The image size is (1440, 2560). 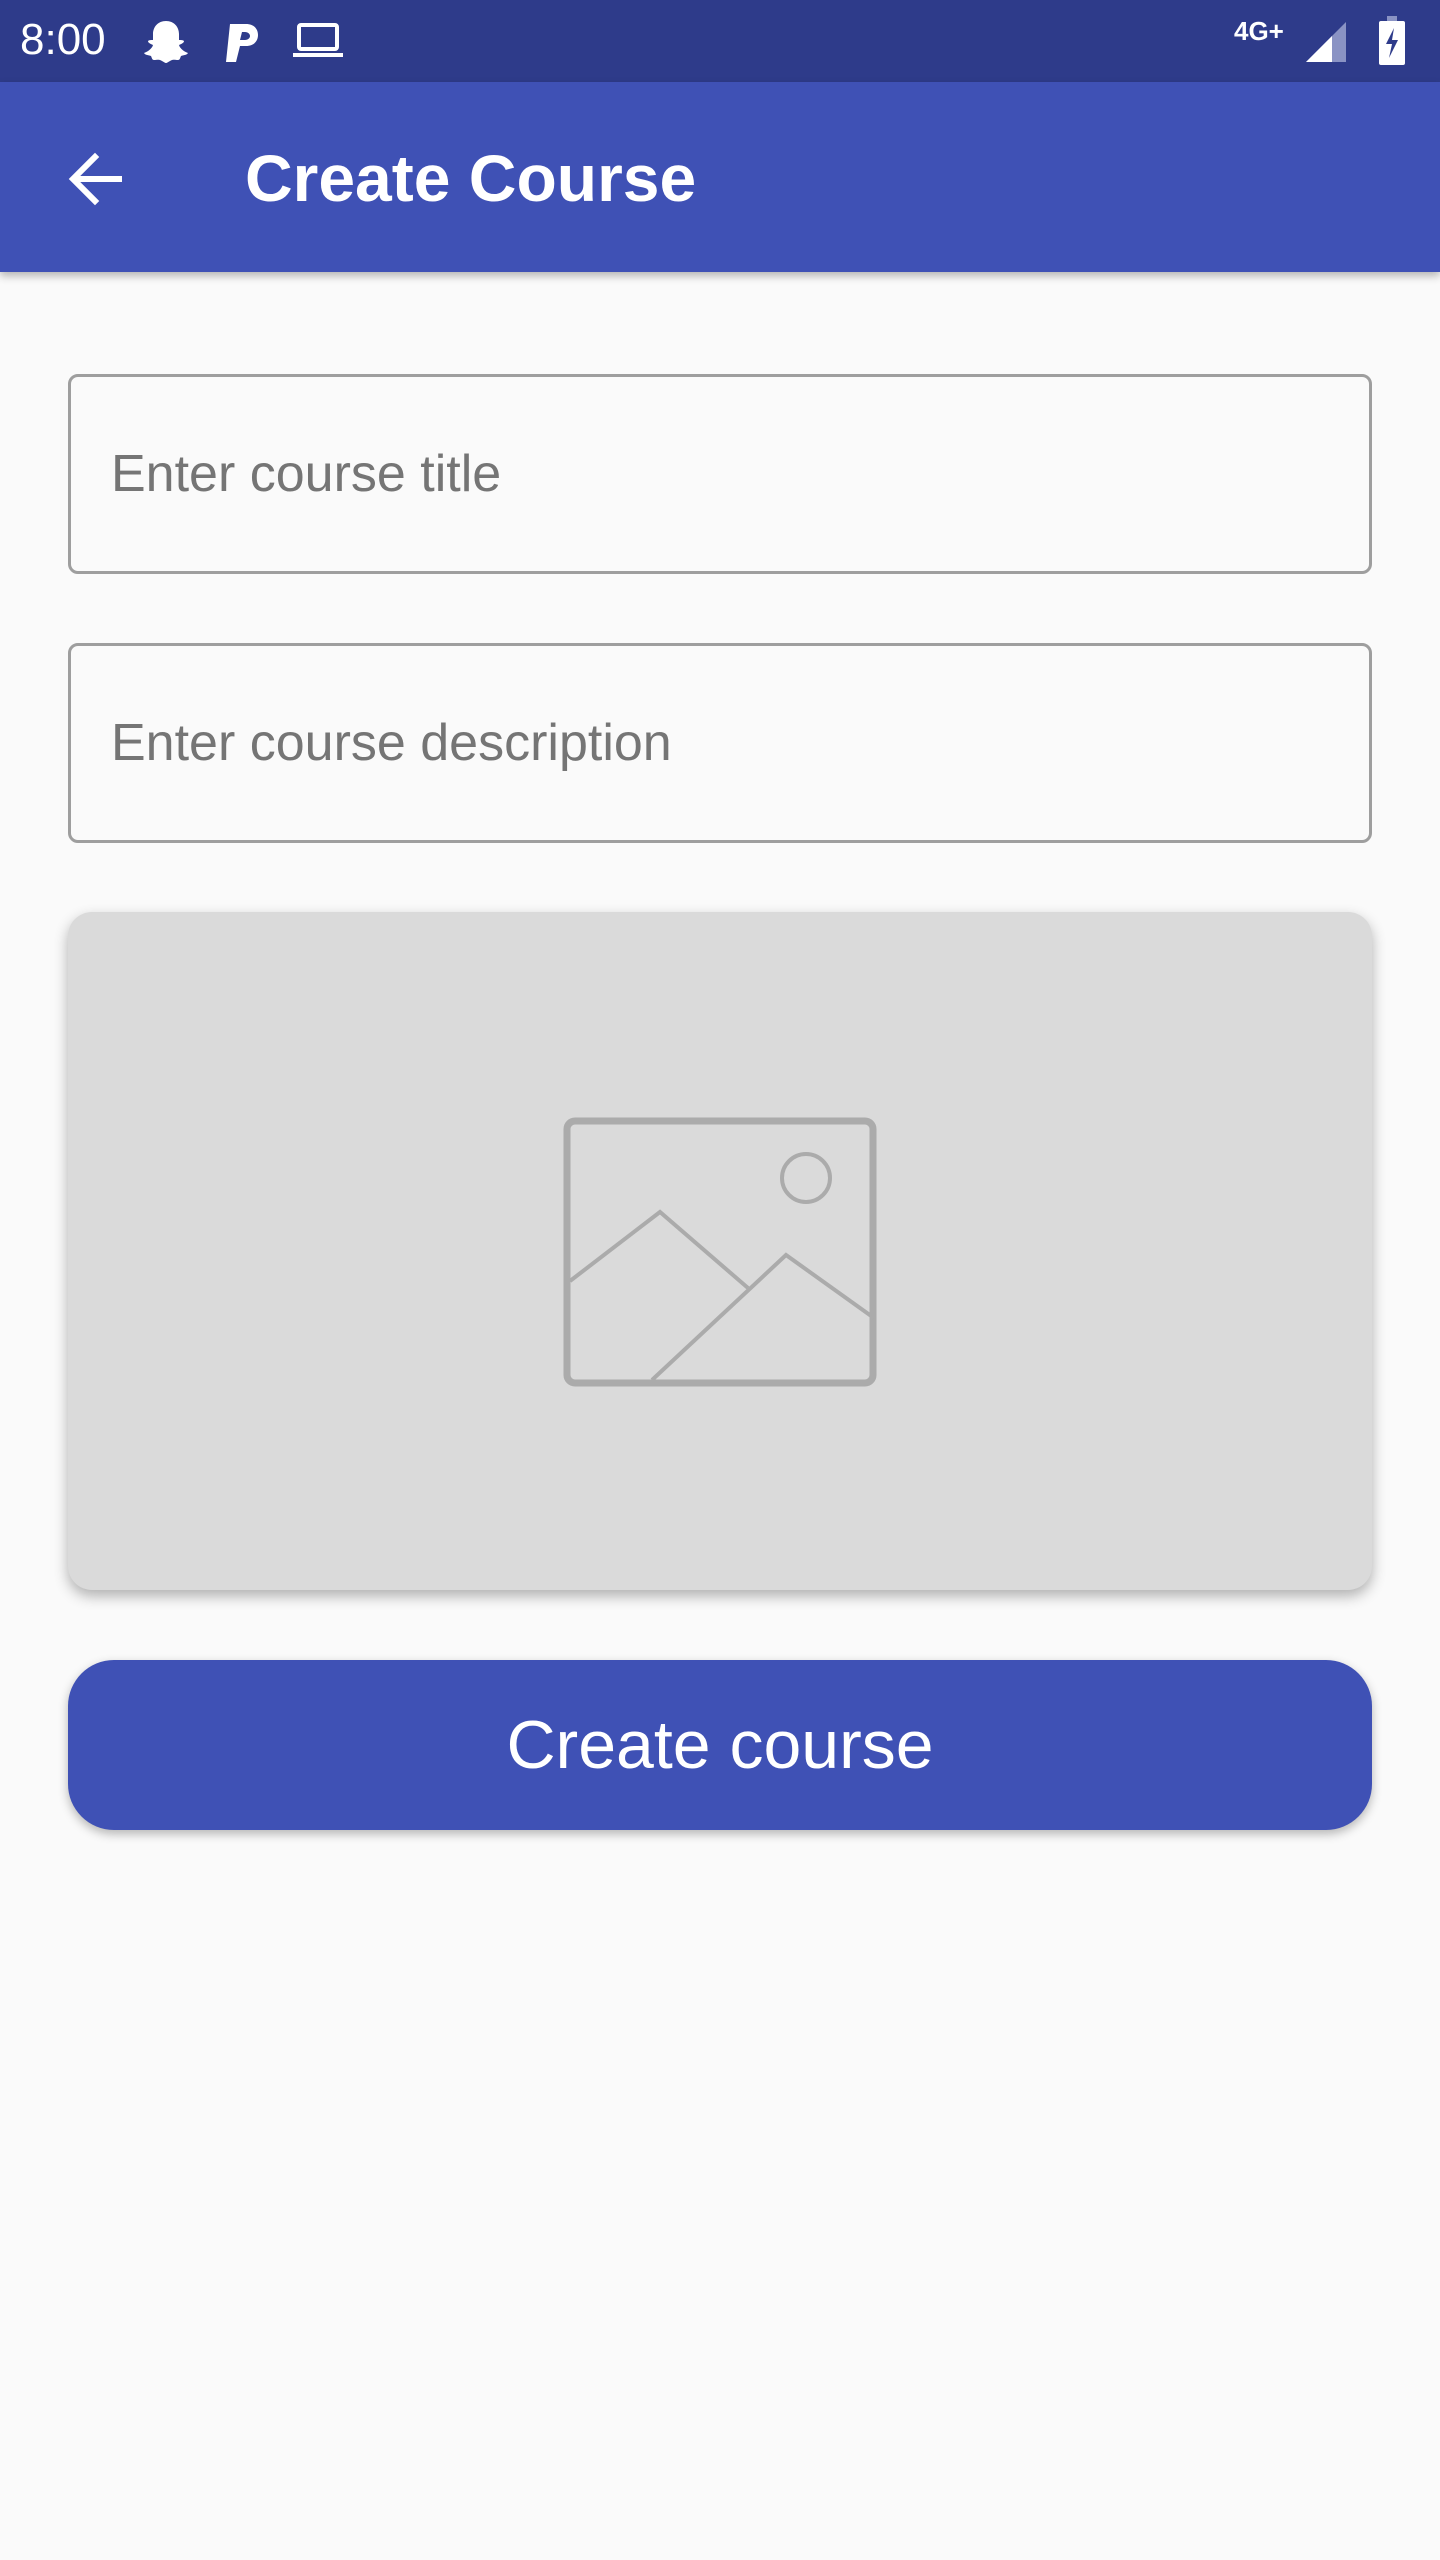 What do you see at coordinates (720, 1745) in the screenshot?
I see `create-course-button: Create course` at bounding box center [720, 1745].